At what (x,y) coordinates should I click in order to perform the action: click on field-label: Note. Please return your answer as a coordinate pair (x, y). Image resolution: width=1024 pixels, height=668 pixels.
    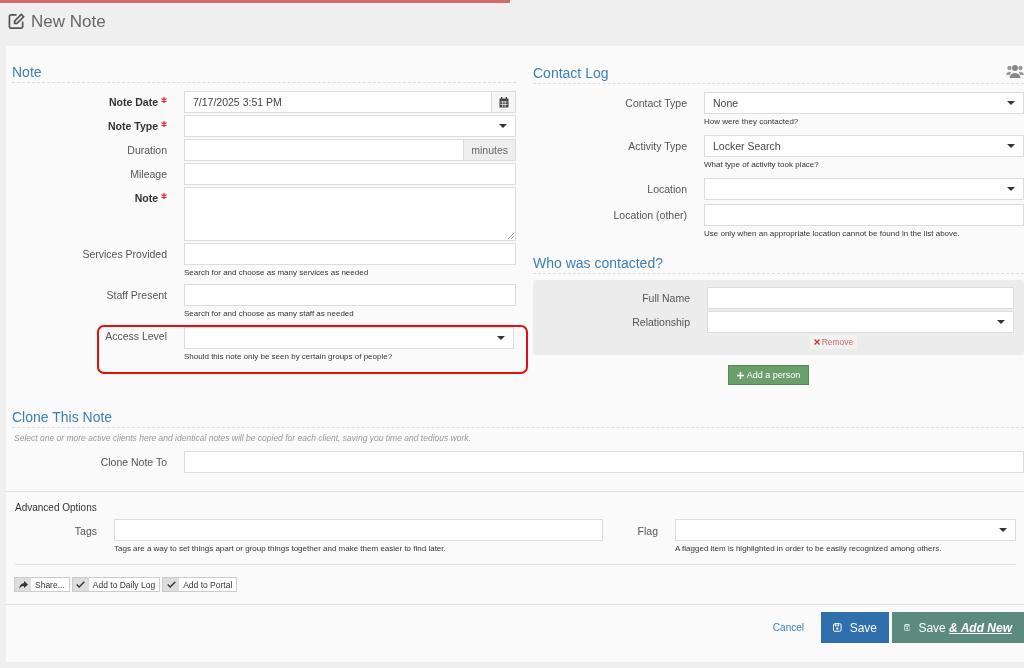
    Looking at the image, I should click on (146, 198).